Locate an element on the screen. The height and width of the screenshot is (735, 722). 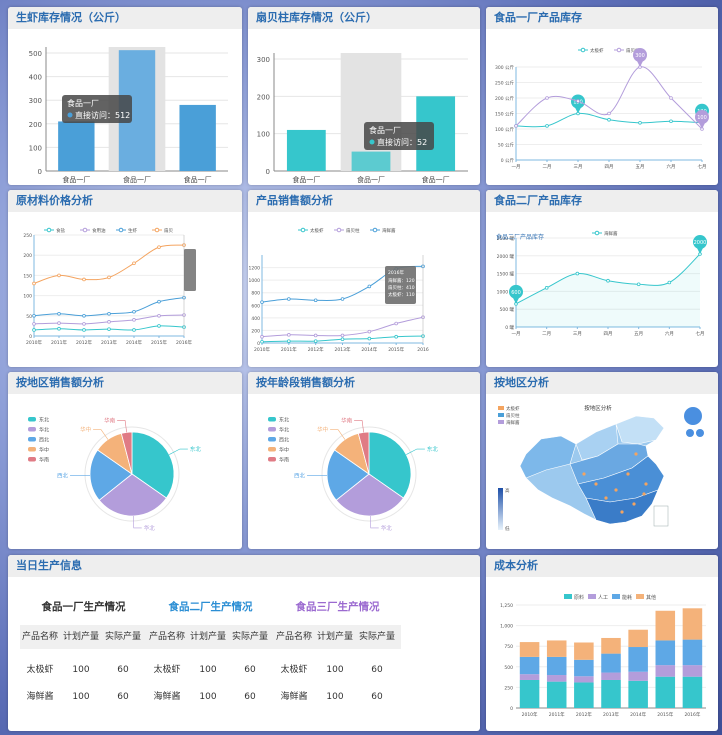
tooltip-line: 扇贝柱：410 is located at coordinates (401, 287).